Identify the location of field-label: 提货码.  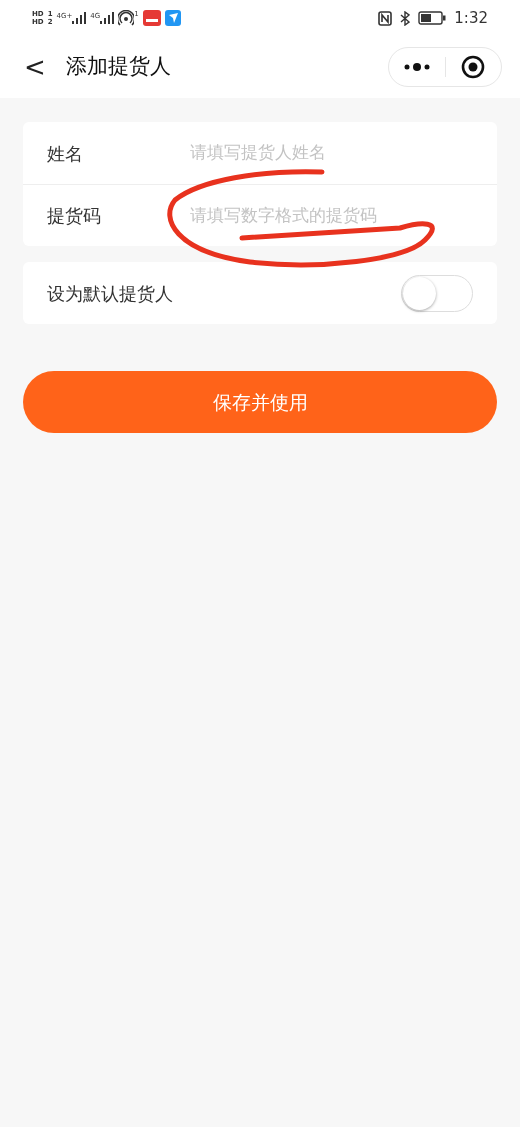
(74, 216).